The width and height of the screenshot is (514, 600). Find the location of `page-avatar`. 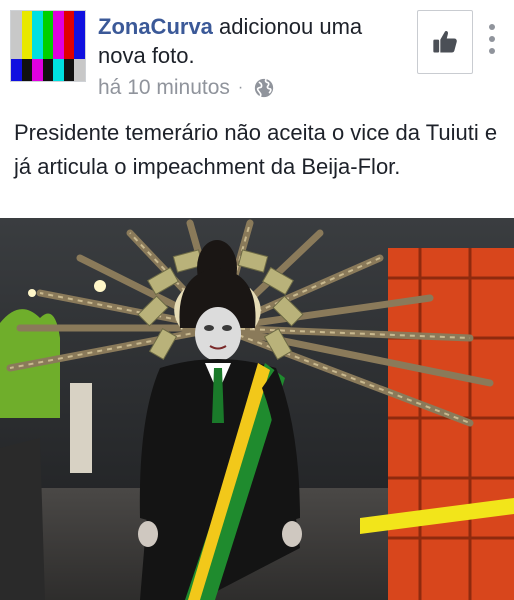

page-avatar is located at coordinates (48, 46).